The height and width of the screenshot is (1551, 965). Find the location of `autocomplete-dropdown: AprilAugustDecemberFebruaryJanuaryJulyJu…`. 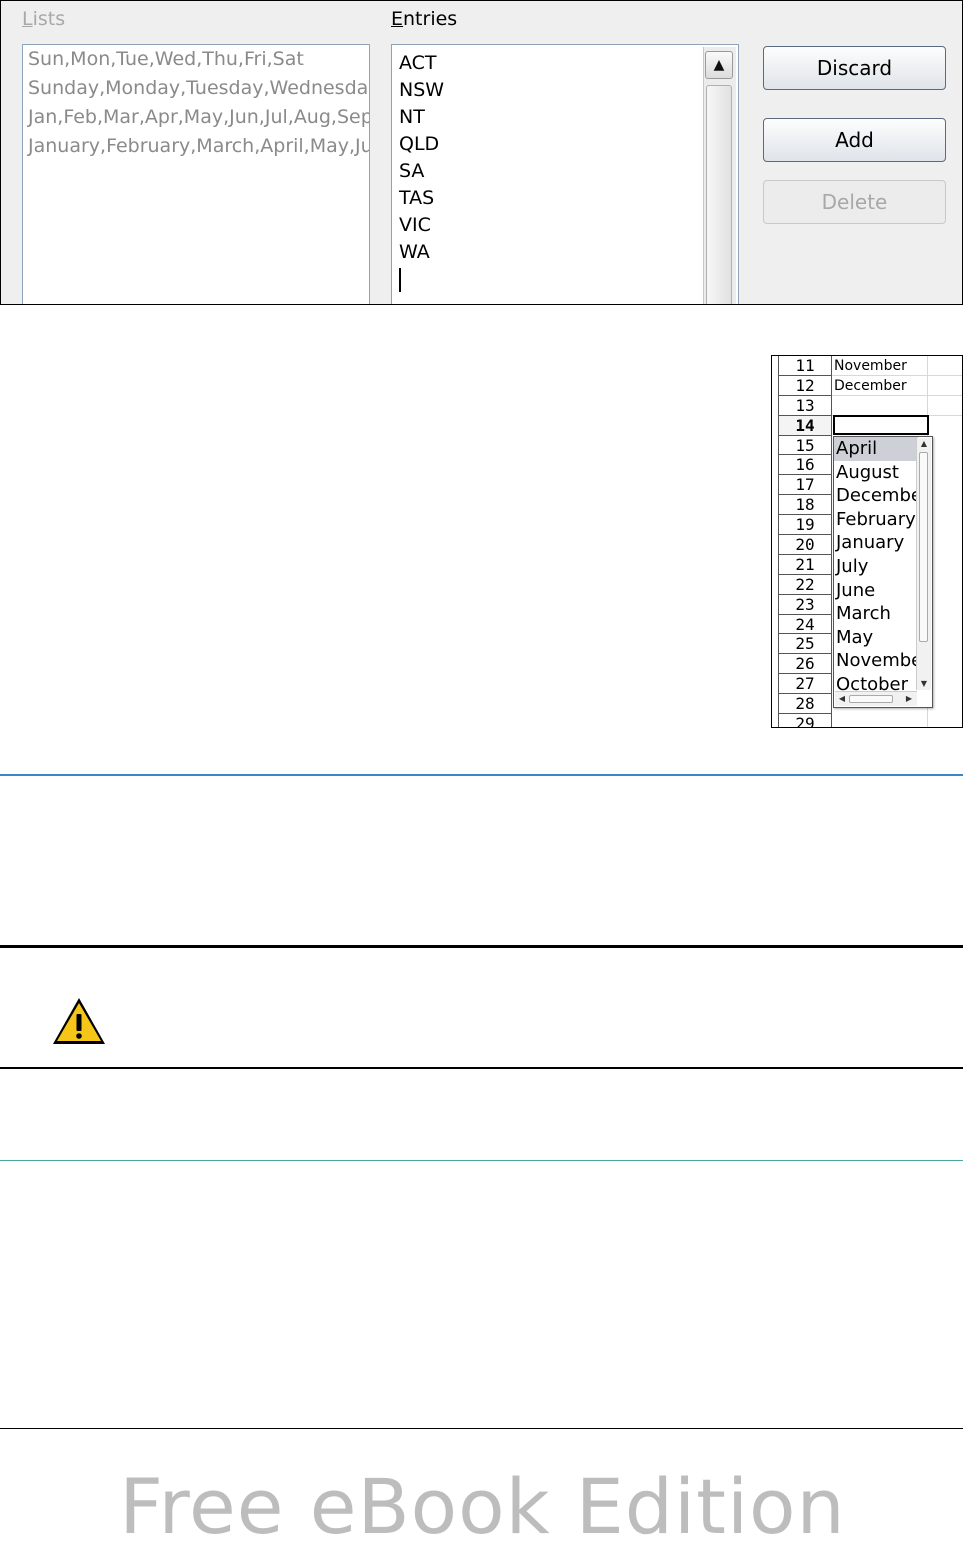

autocomplete-dropdown: AprilAugustDecemberFebruaryJanuaryJulyJu… is located at coordinates (883, 572).